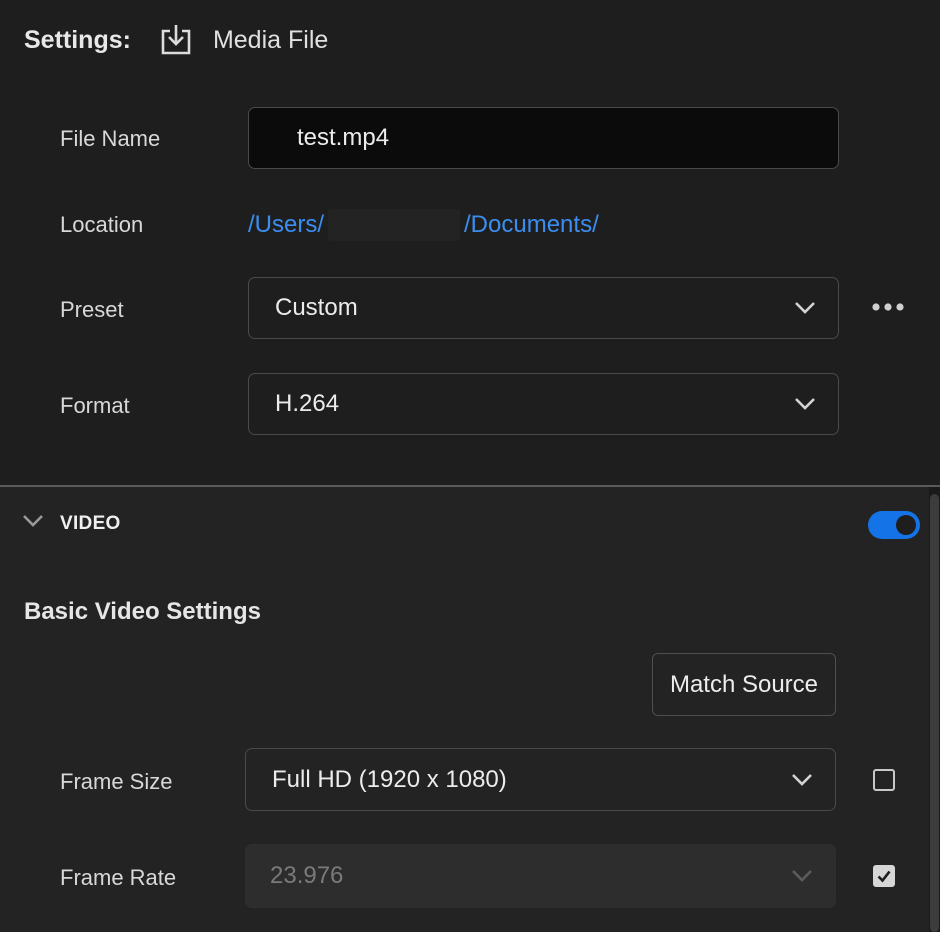 The width and height of the screenshot is (940, 932). Describe the element at coordinates (92, 309) in the screenshot. I see `preset-label: Preset` at that location.